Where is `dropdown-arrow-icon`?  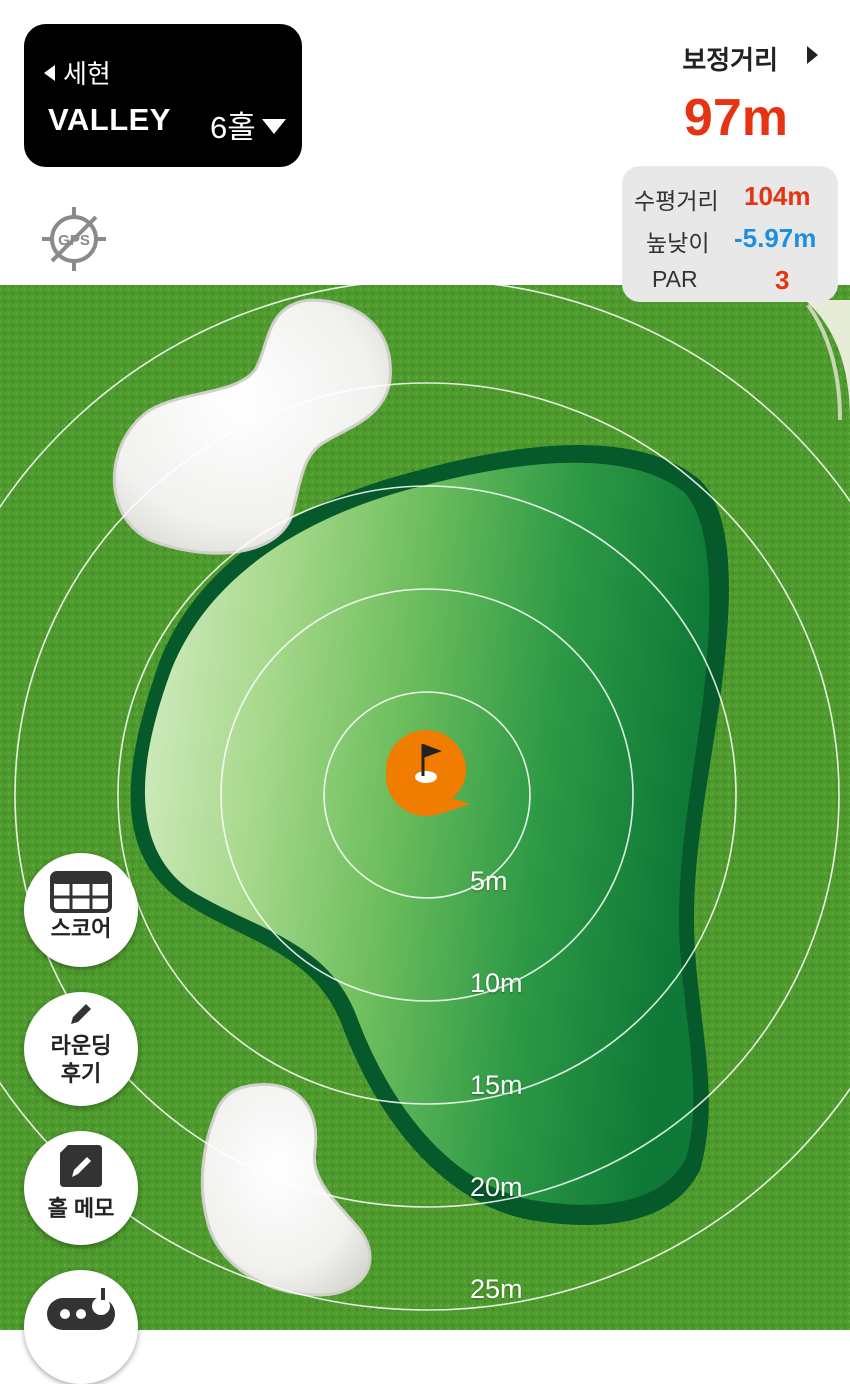
dropdown-arrow-icon is located at coordinates (273, 126).